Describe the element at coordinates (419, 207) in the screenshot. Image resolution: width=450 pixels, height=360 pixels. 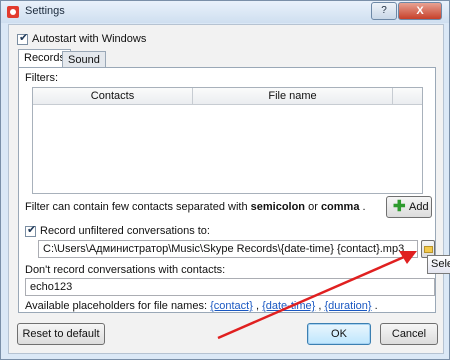
I see `add-label: Add` at that location.